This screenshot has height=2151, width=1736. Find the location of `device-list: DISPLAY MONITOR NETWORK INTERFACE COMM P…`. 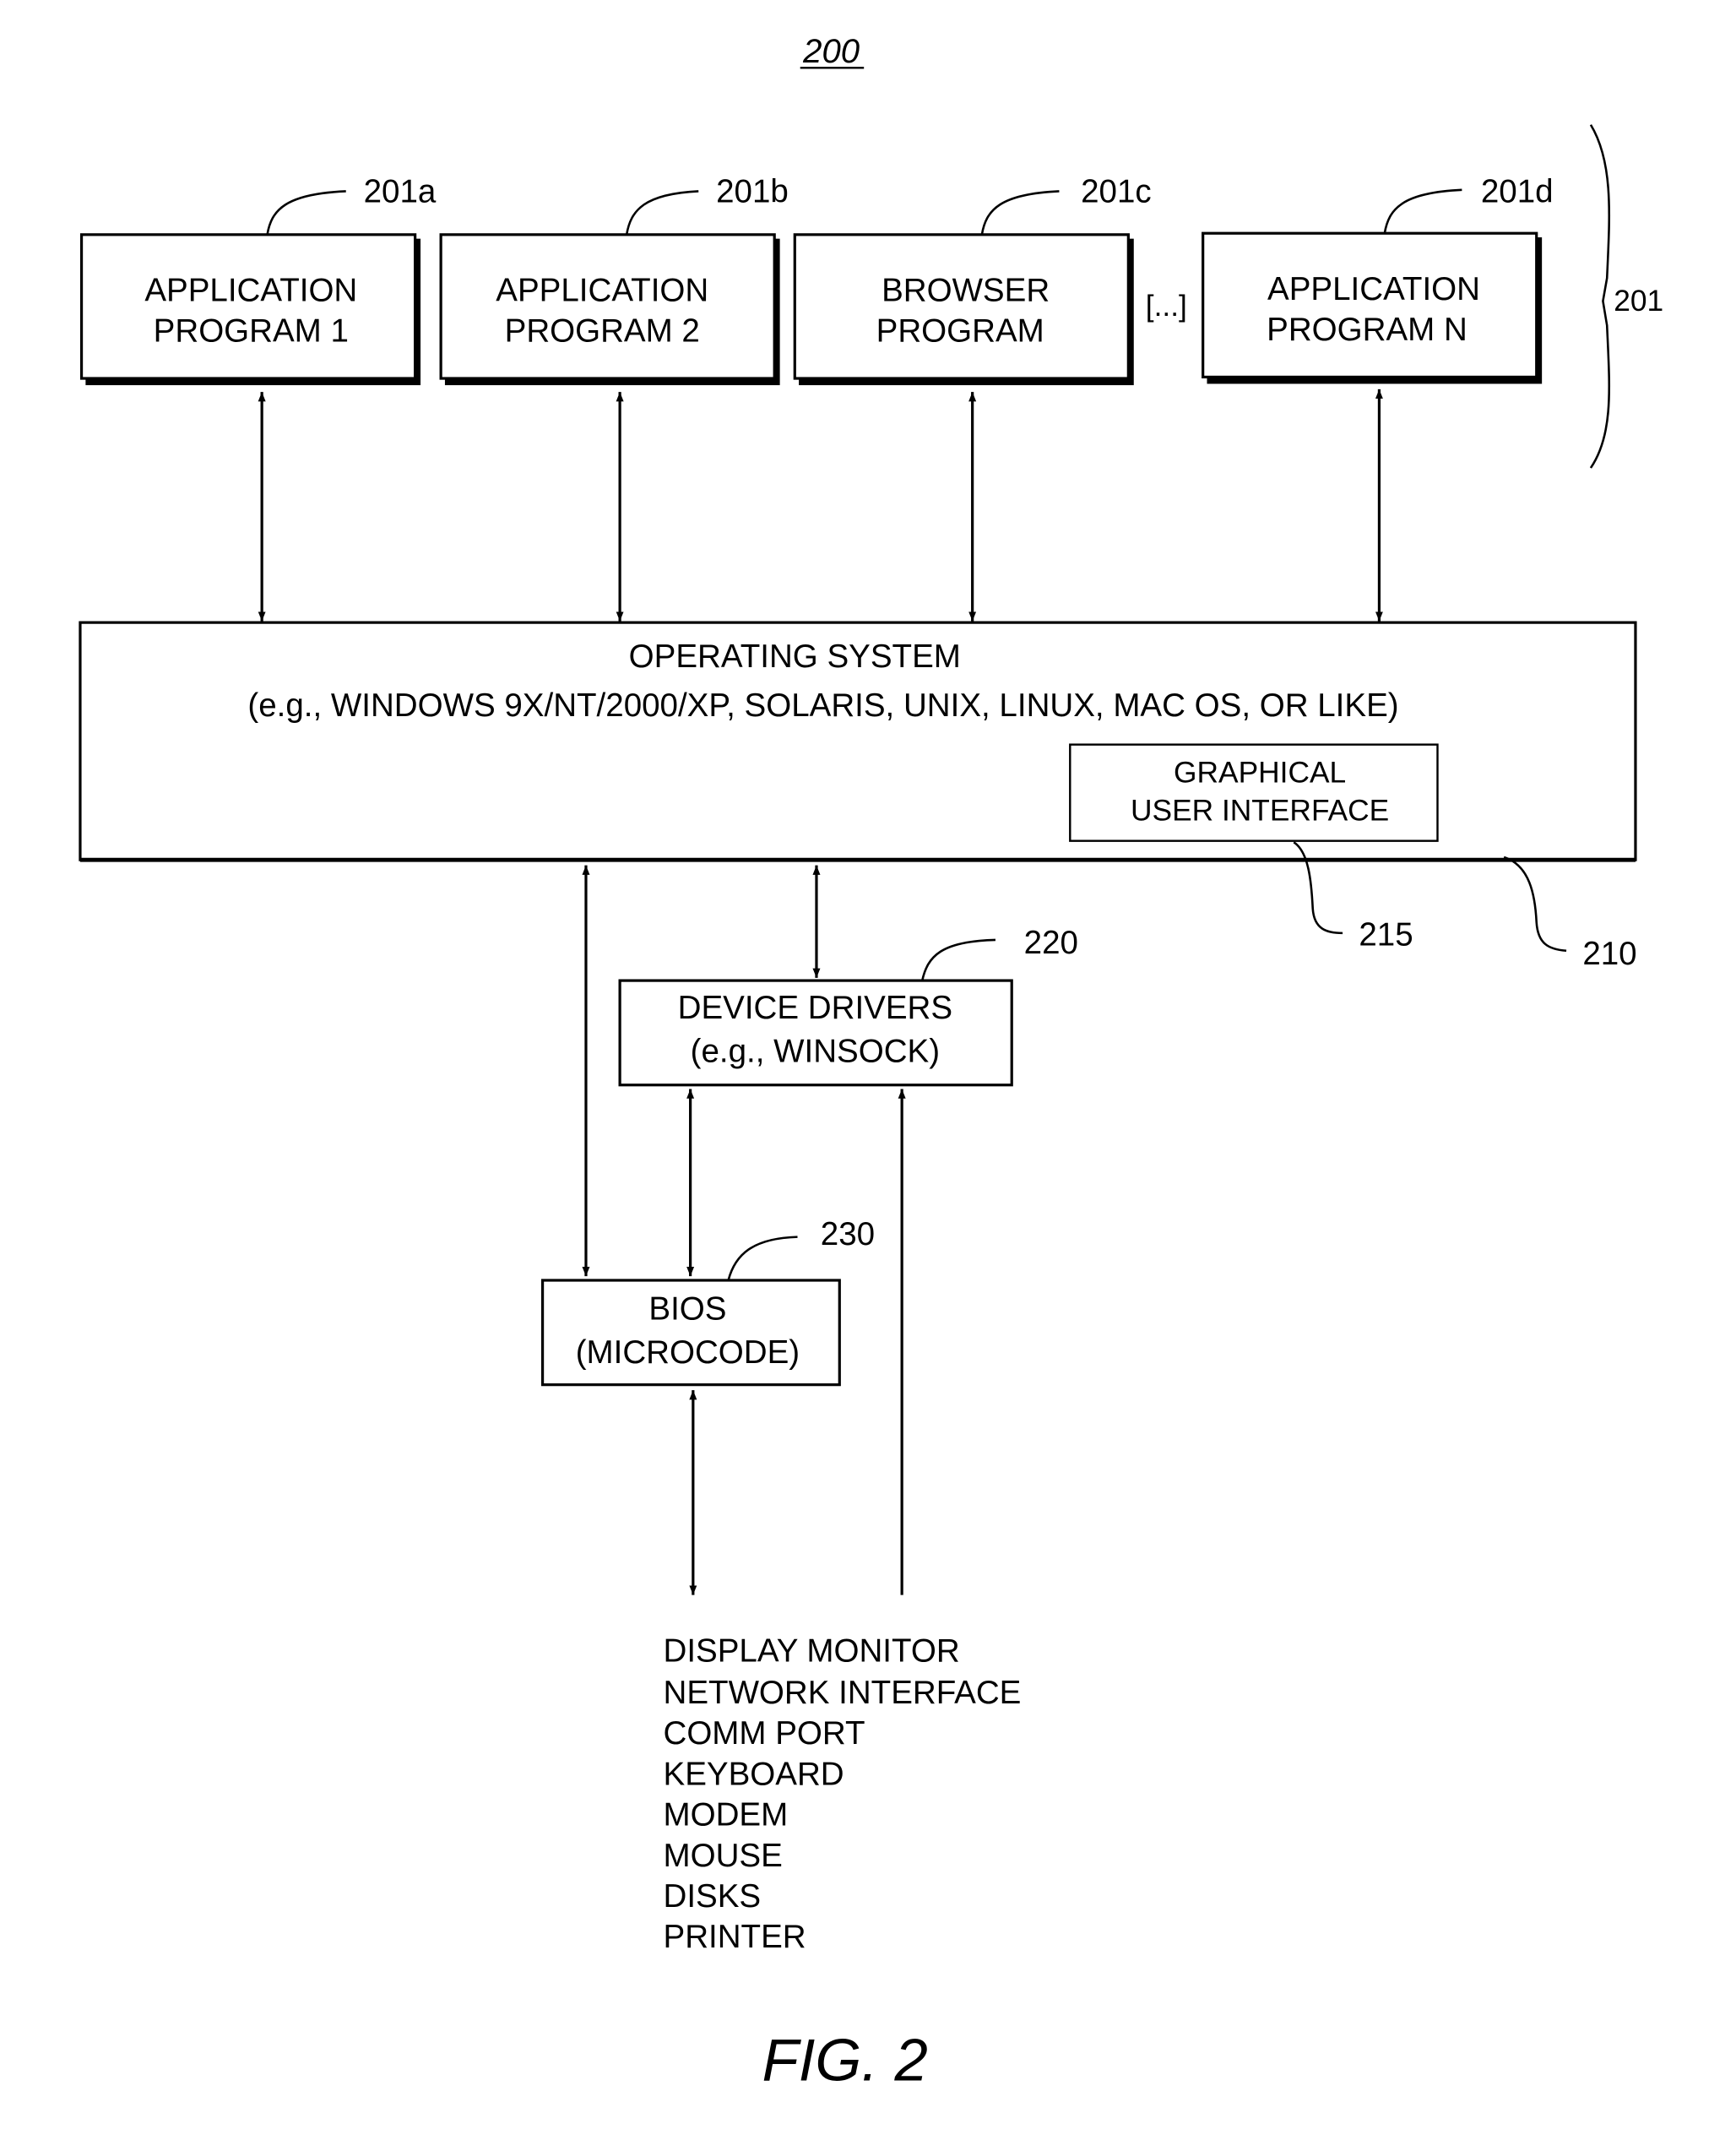

device-list: DISPLAY MONITOR NETWORK INTERFACE COMM P… is located at coordinates (843, 1794).